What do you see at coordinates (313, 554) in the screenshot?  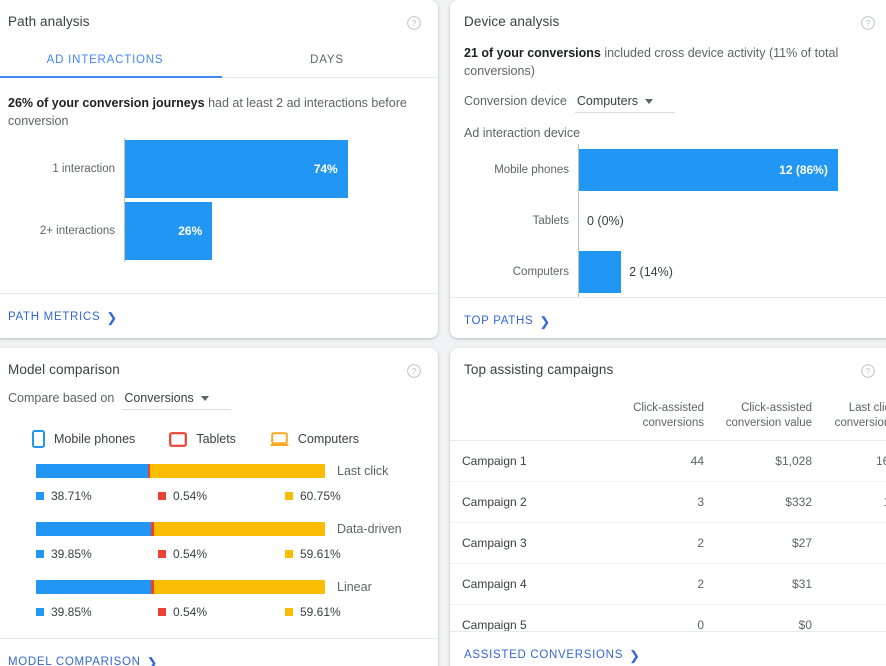 I see `percent-computers: 59.61%` at bounding box center [313, 554].